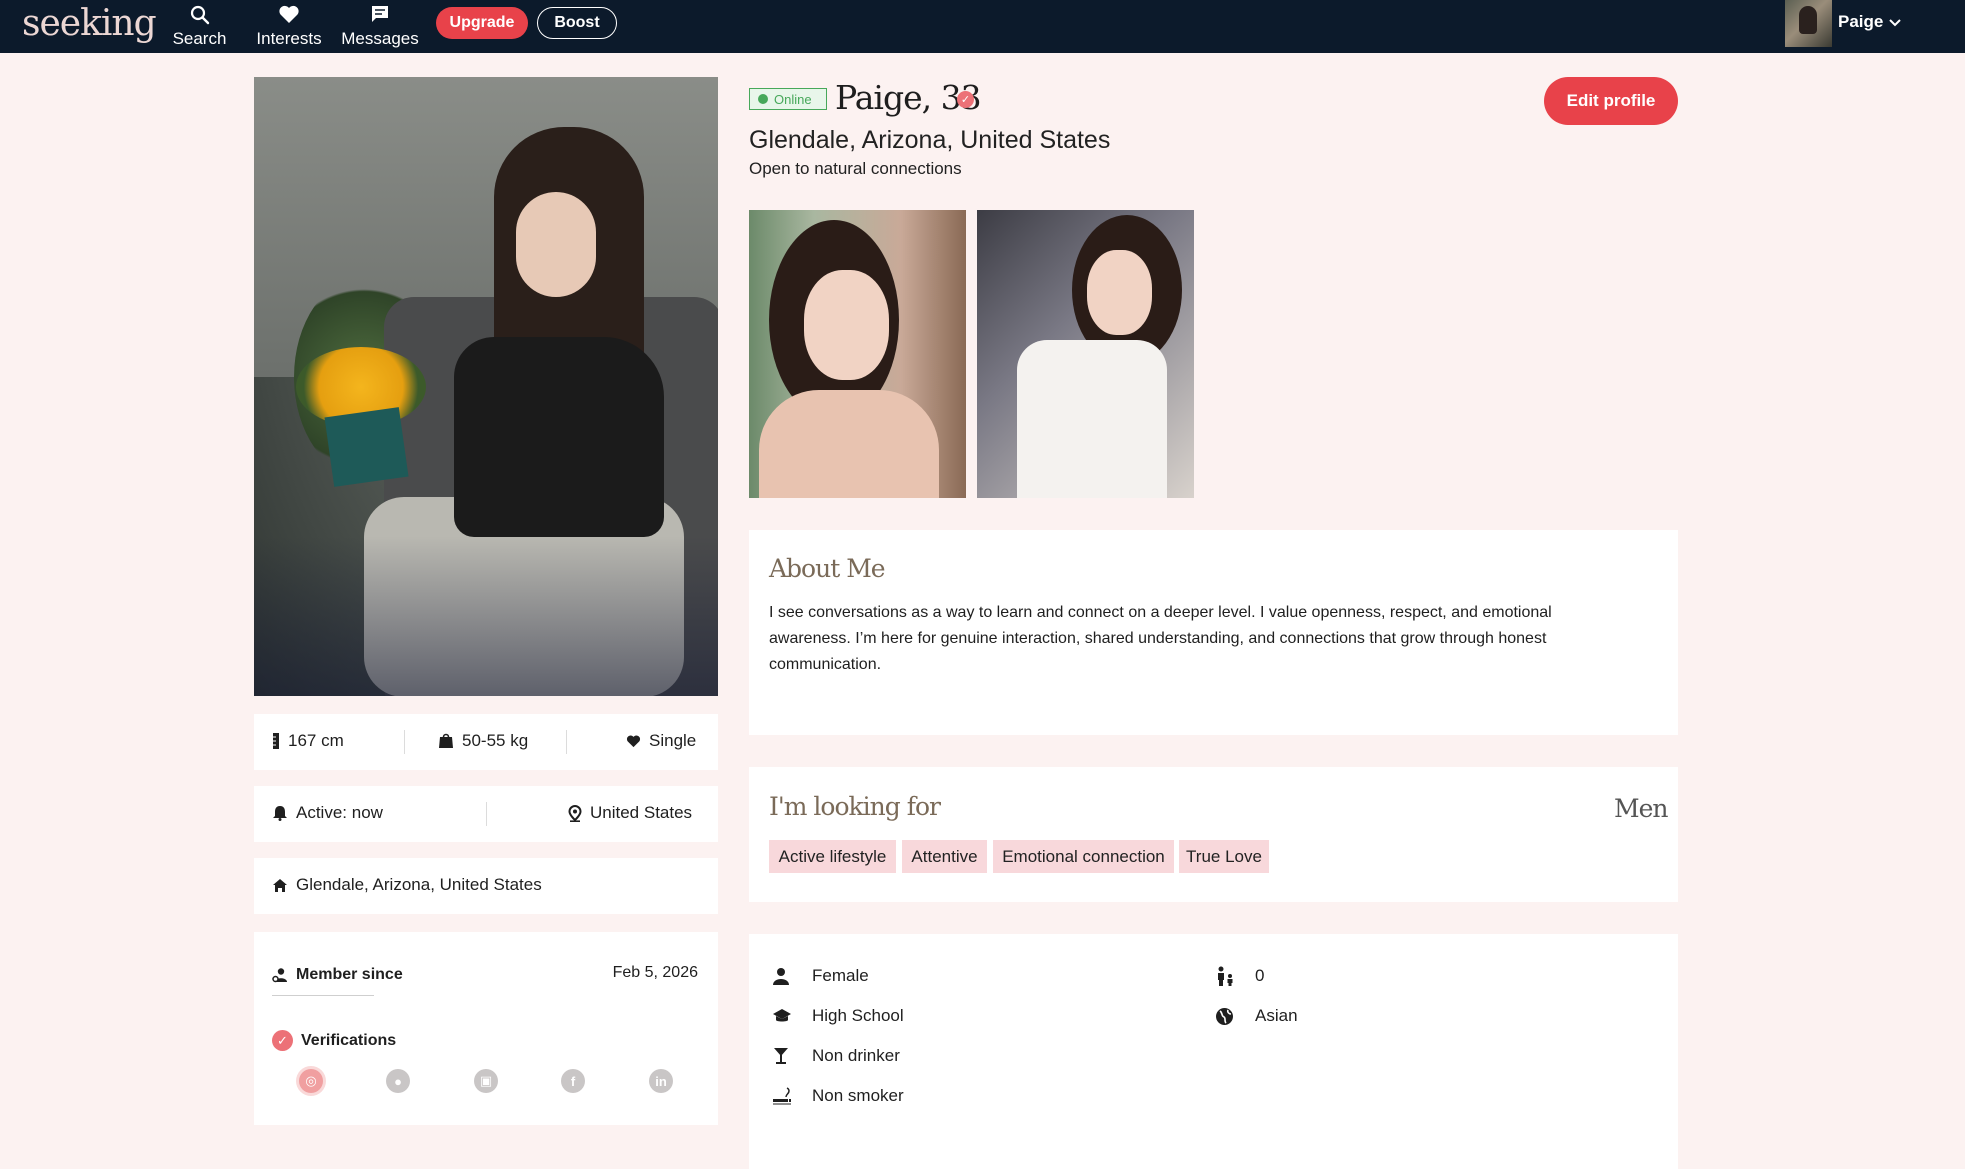 The image size is (1965, 1169). I want to click on nav-search: Search, so click(199, 27).